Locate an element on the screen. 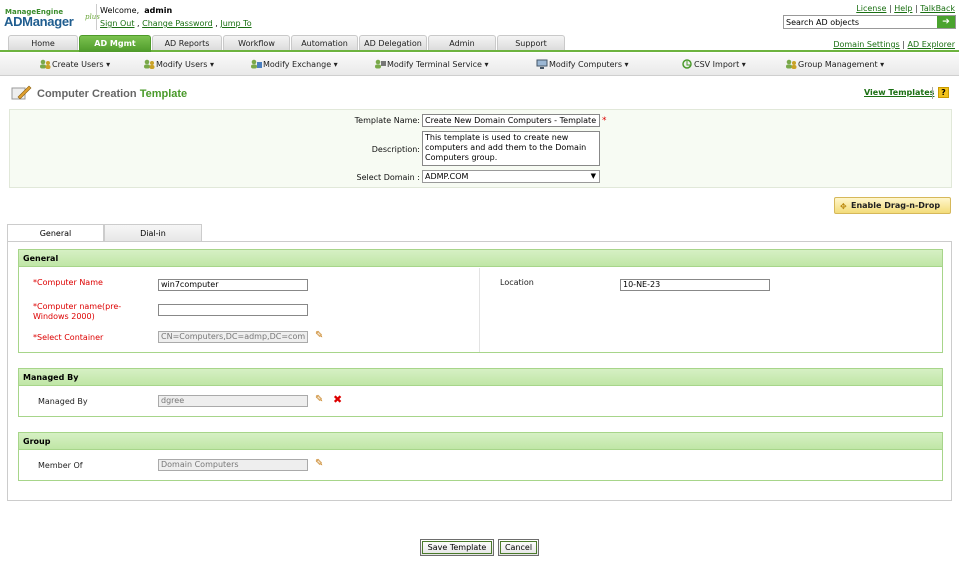 The image size is (959, 562). license-link: License is located at coordinates (871, 8).